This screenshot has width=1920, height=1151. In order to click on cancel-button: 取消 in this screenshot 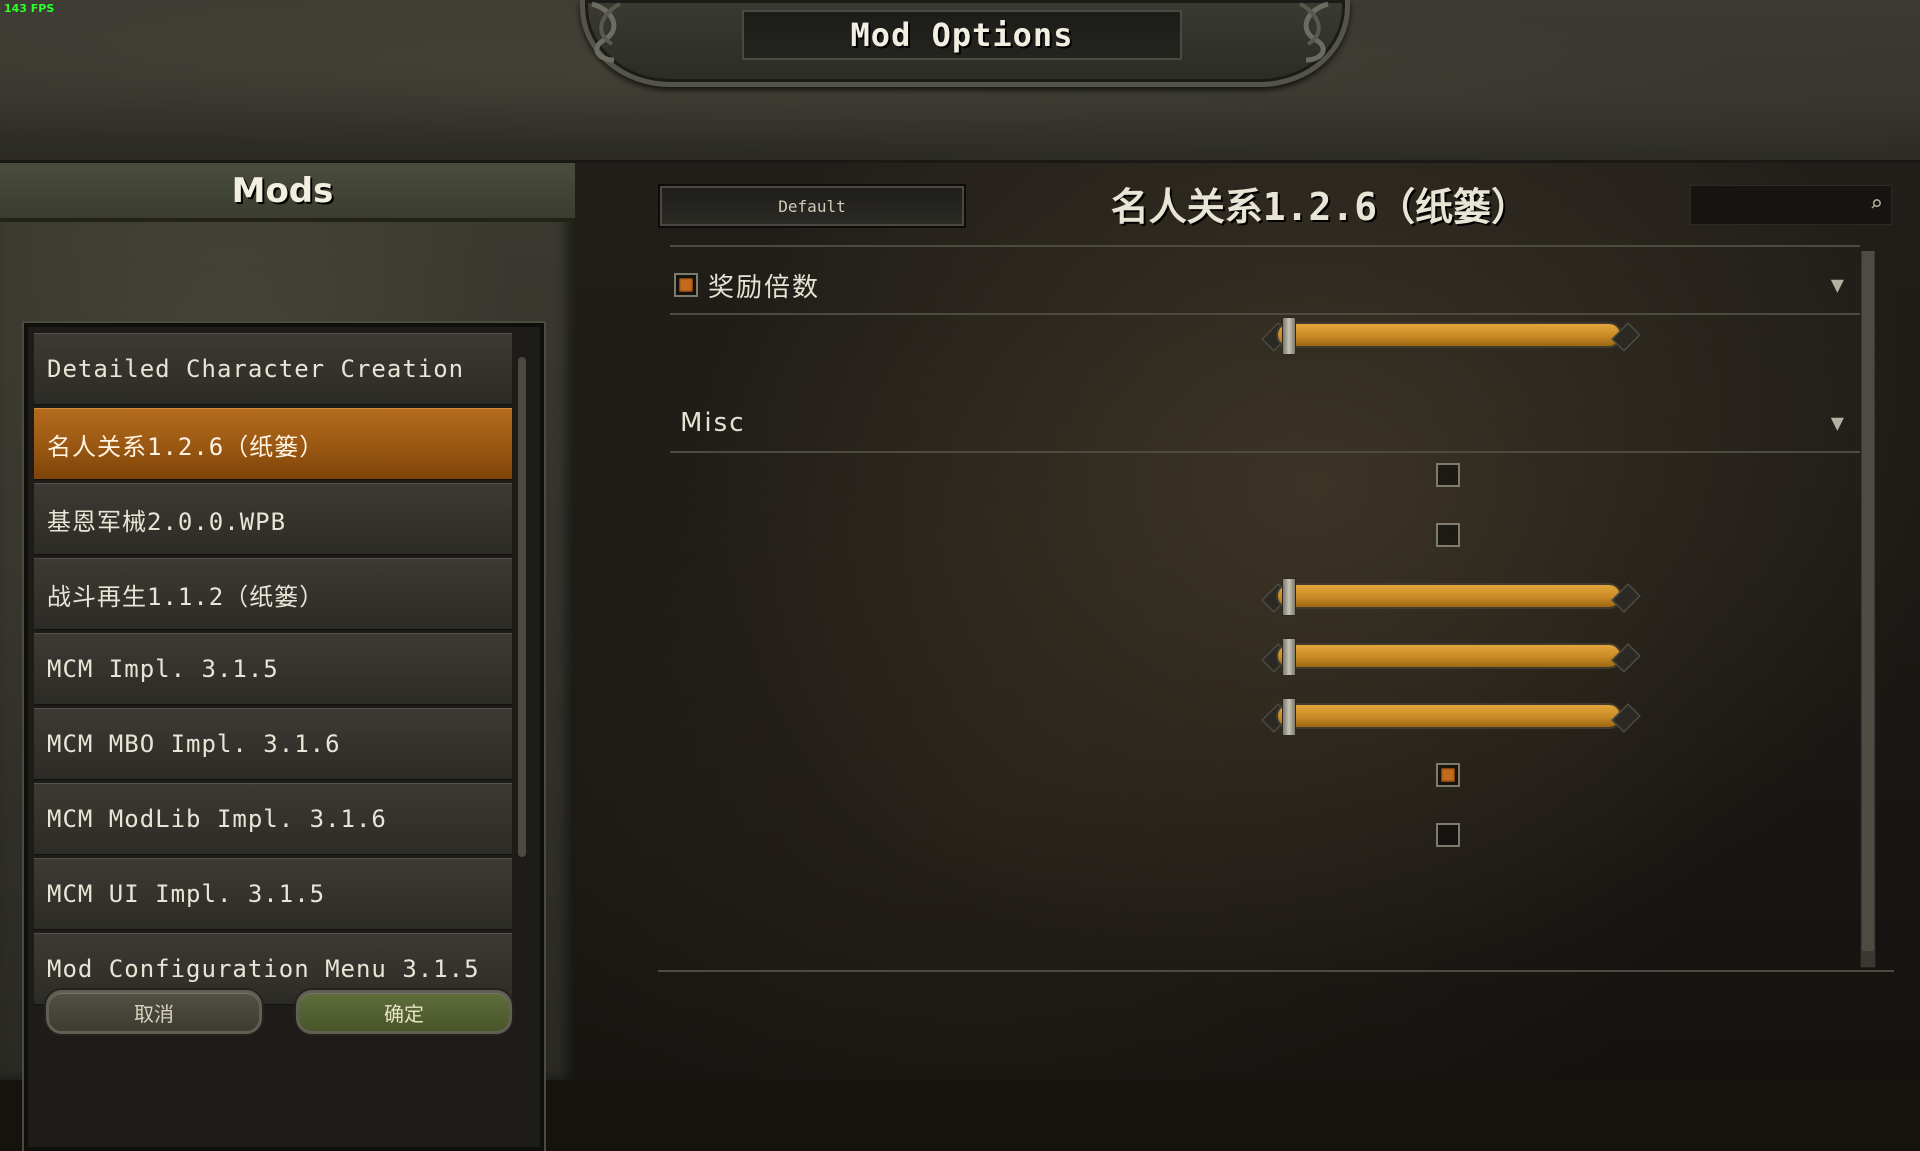, I will do `click(154, 1012)`.